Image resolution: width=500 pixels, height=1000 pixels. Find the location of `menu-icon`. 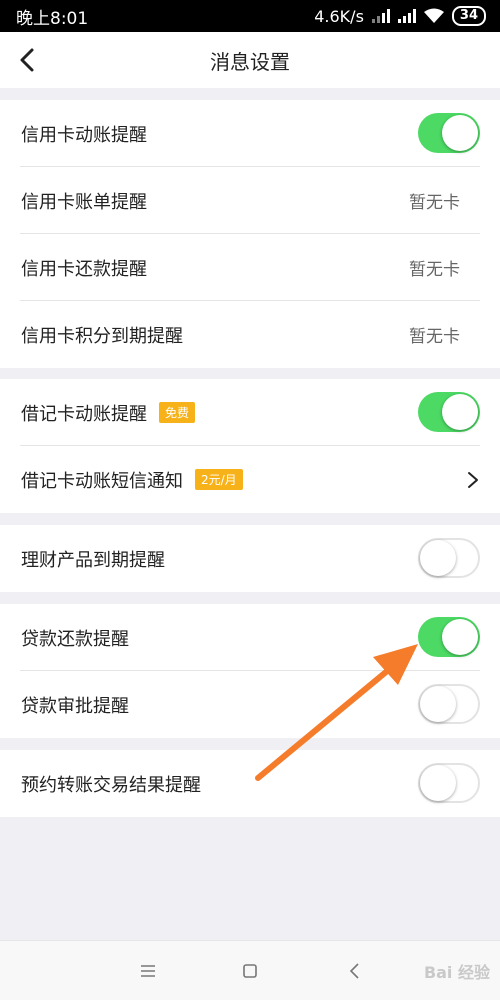

menu-icon is located at coordinates (148, 971).